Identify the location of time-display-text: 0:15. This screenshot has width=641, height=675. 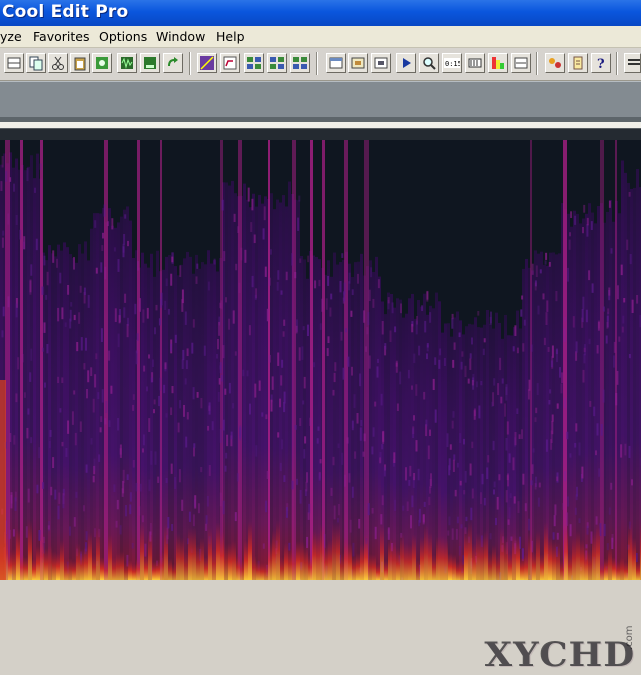
(452, 64).